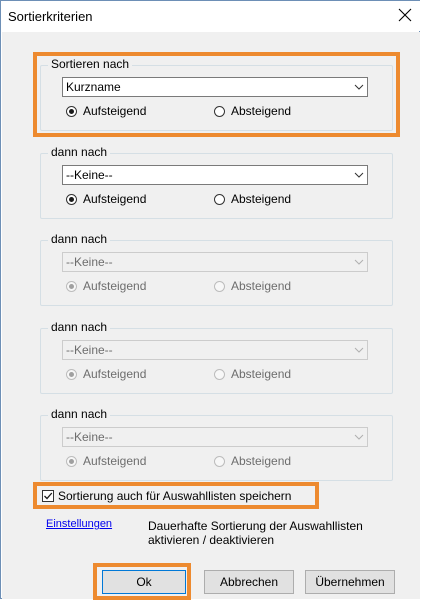  Describe the element at coordinates (50, 16) in the screenshot. I see `dialog-title: Sortierkriterien` at that location.